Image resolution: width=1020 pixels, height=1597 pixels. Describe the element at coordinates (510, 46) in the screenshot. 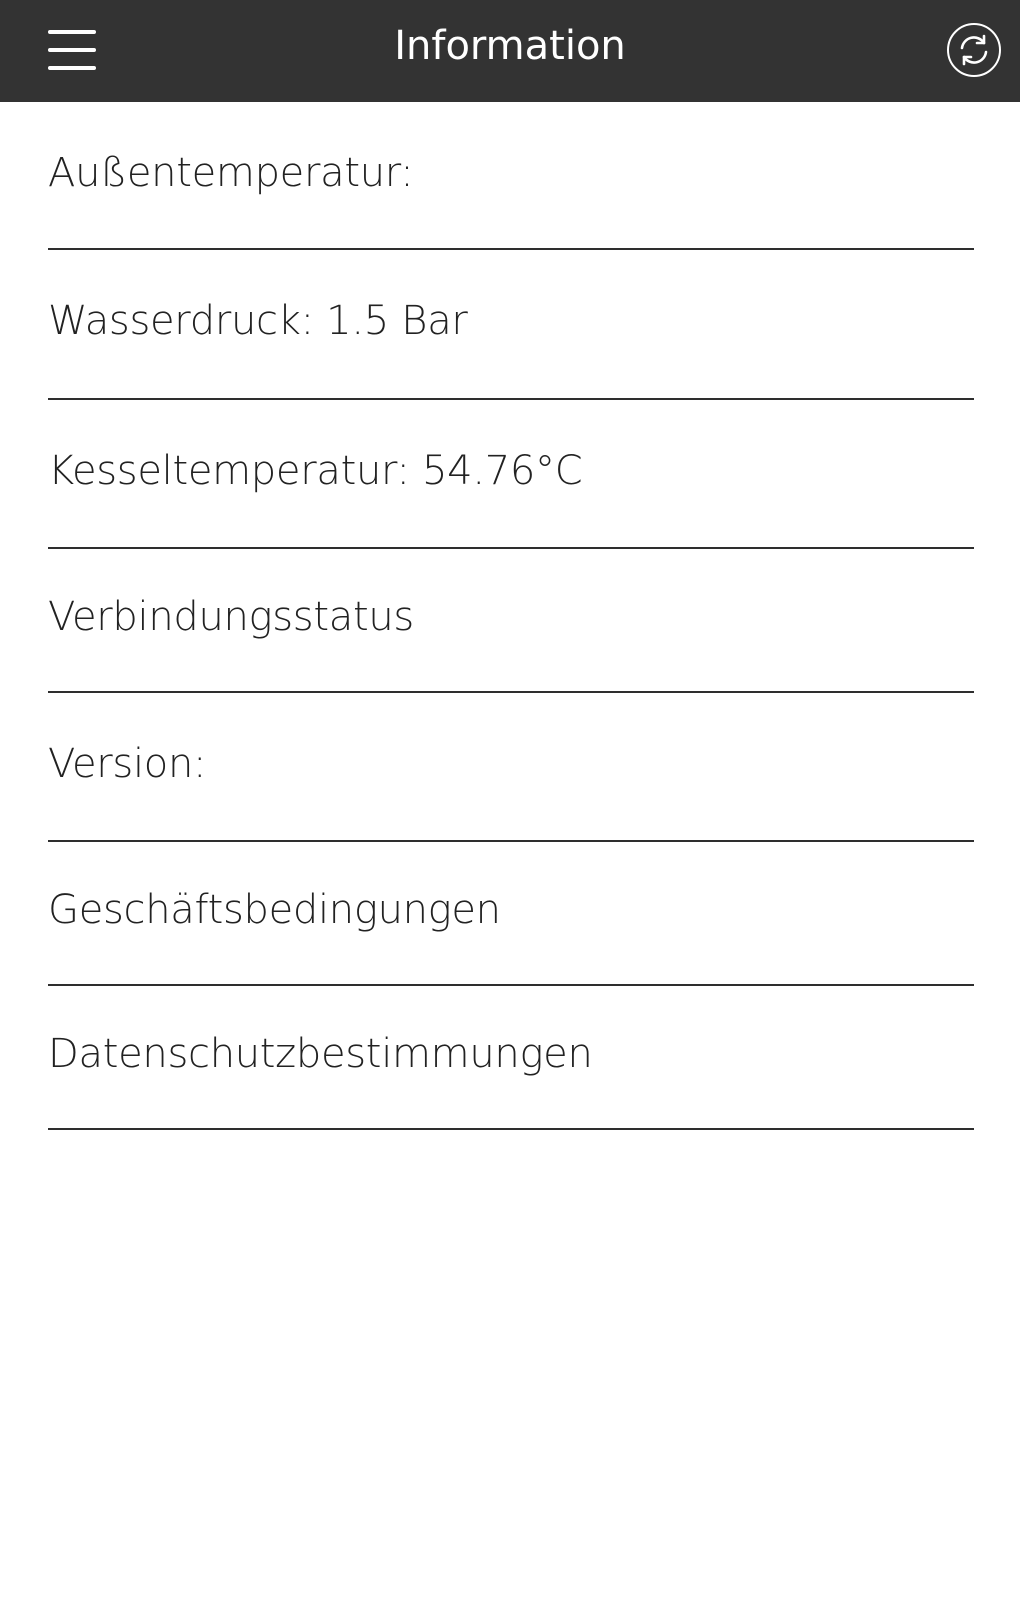

I see `page-title: Information` at that location.